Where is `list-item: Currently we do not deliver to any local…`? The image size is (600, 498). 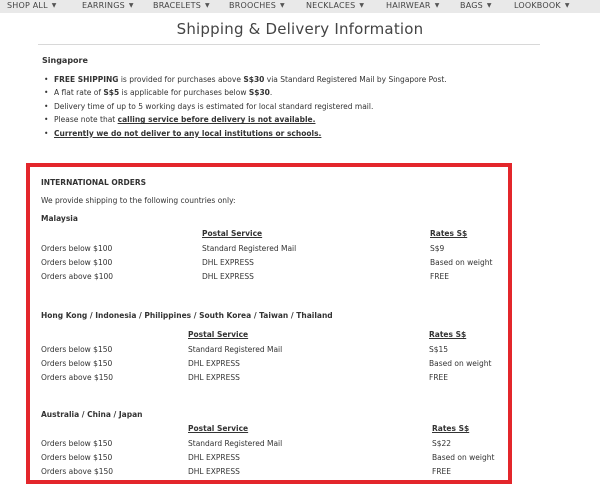
list-item: Currently we do not deliver to any local… is located at coordinates (282, 134).